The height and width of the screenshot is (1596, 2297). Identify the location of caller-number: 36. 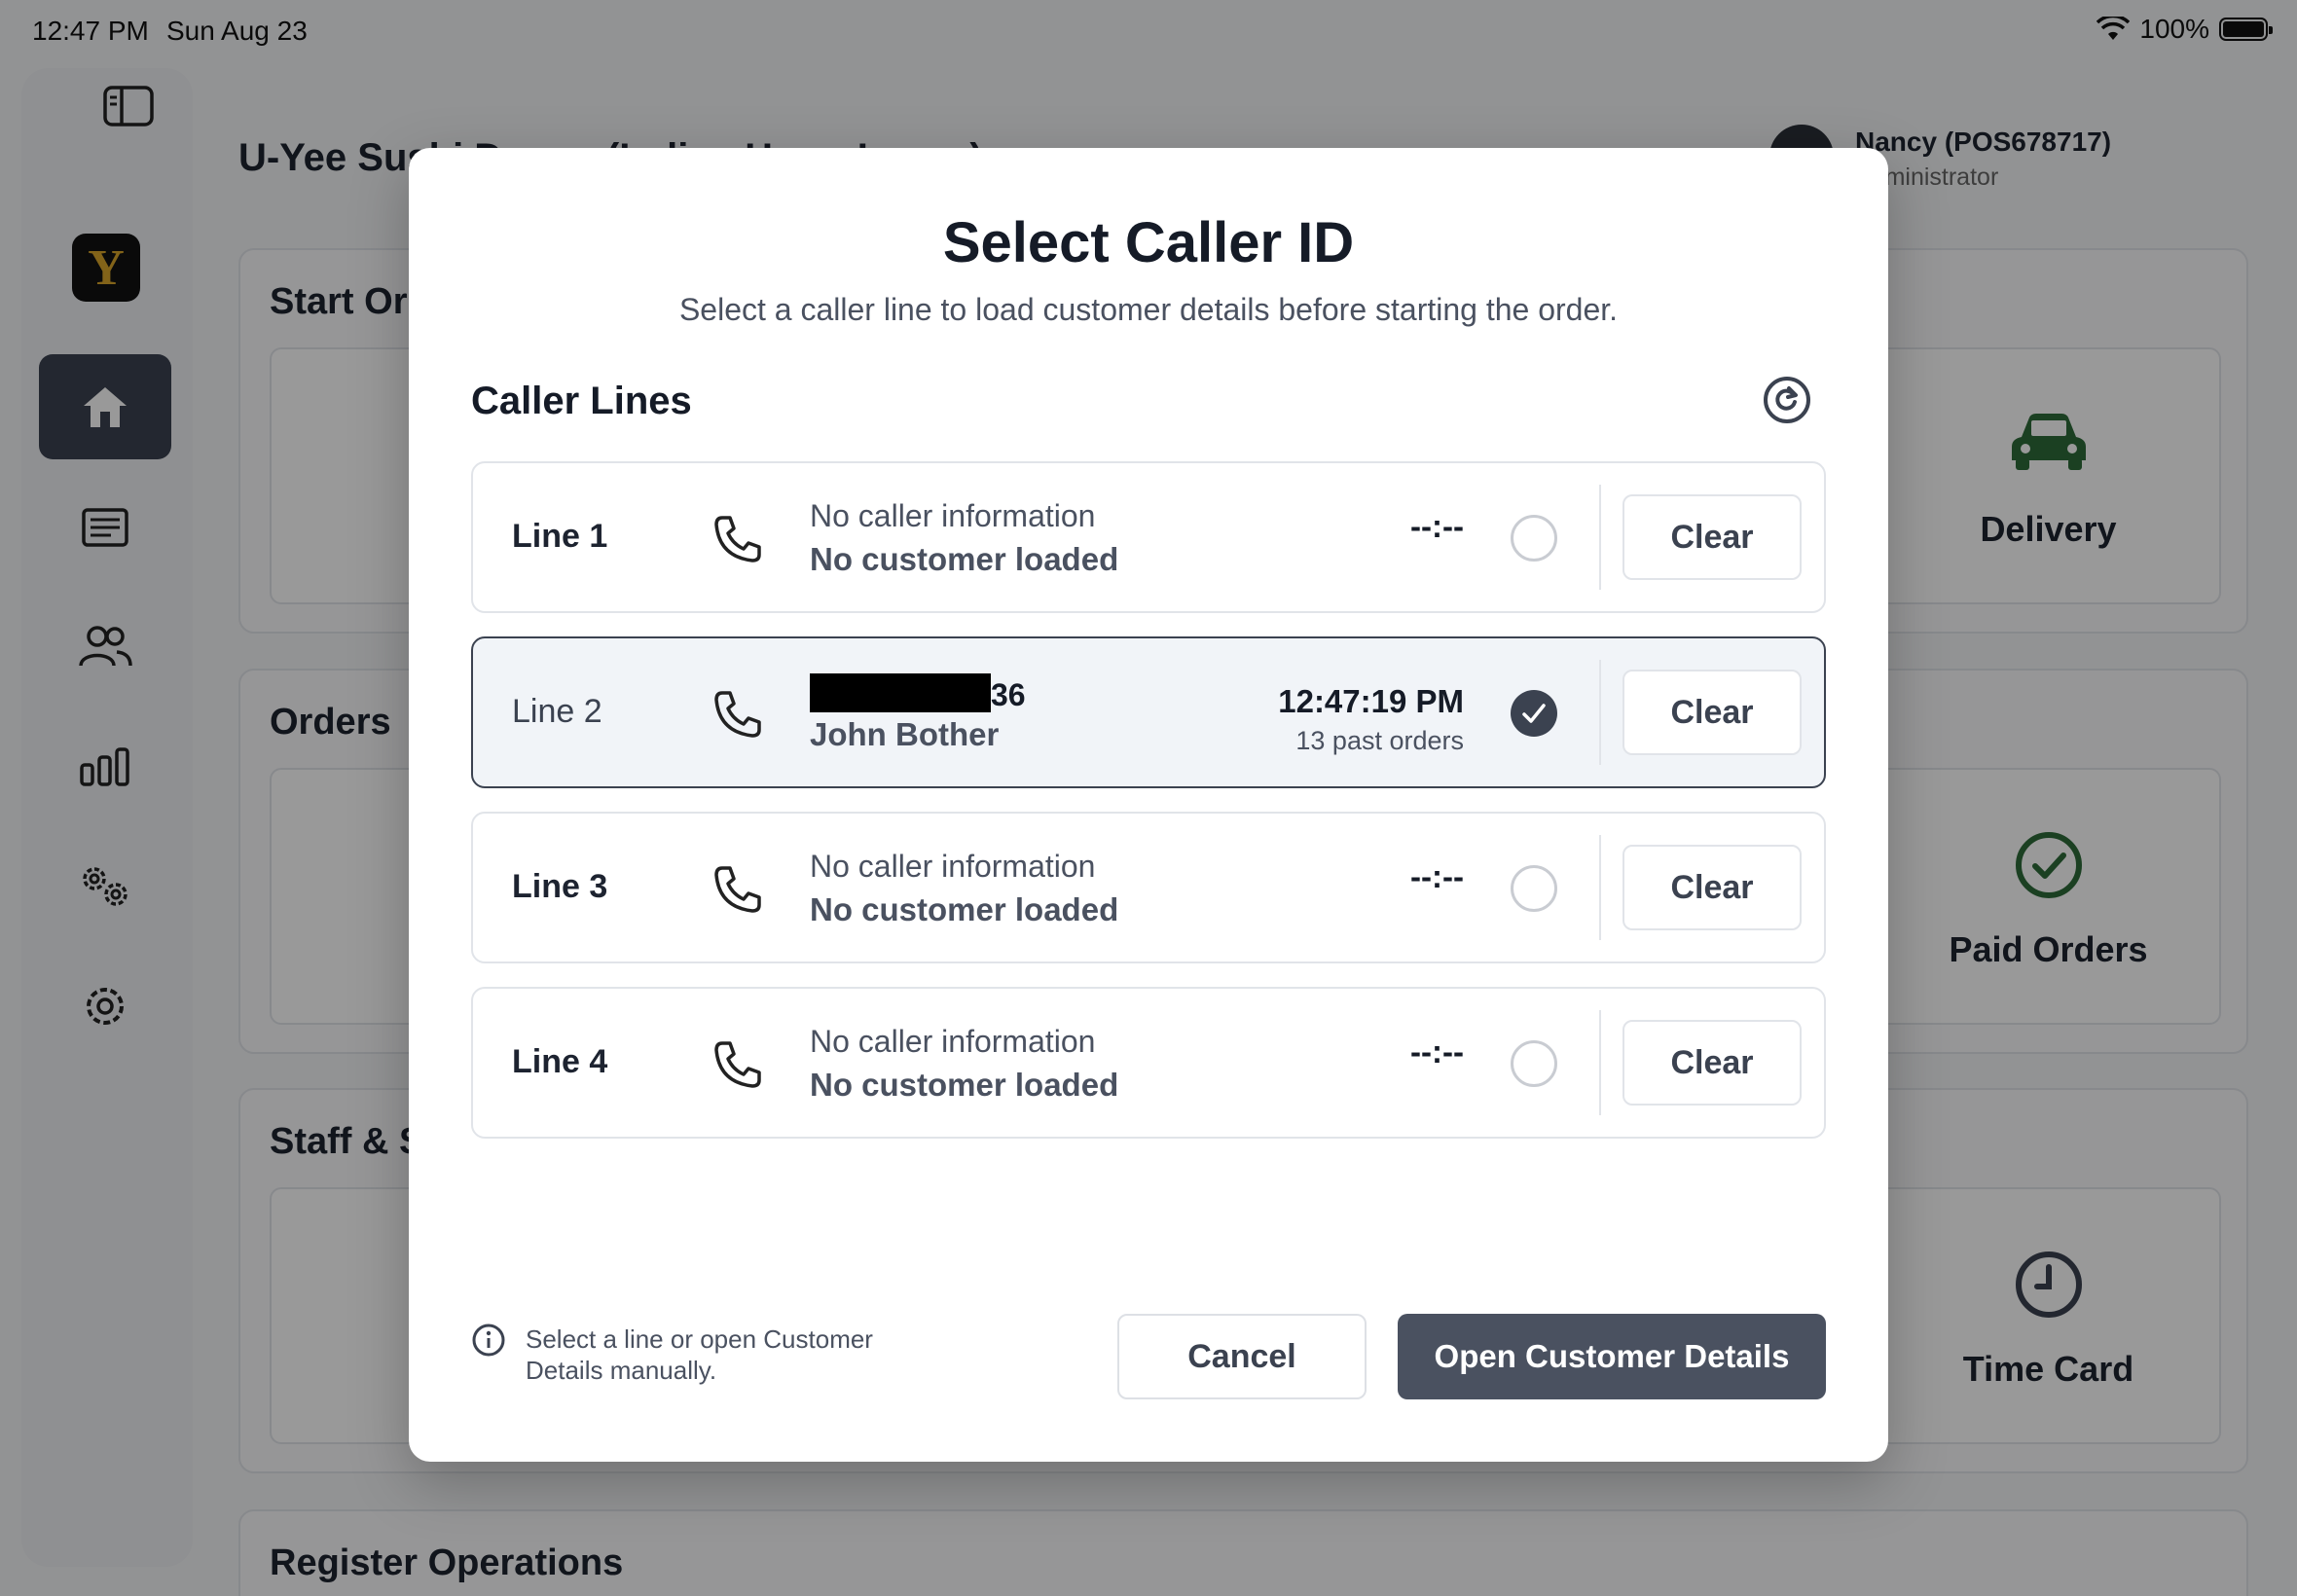
(918, 693).